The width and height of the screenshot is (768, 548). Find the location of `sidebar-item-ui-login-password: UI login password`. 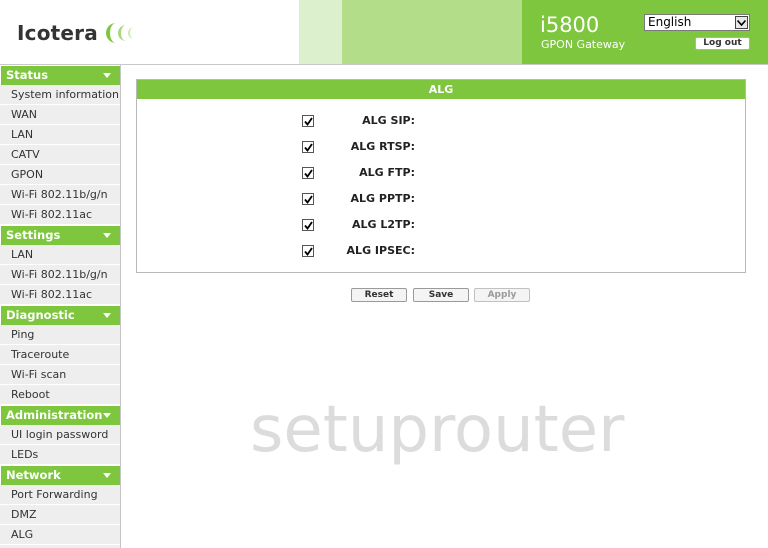

sidebar-item-ui-login-password: UI login password is located at coordinates (60, 435).